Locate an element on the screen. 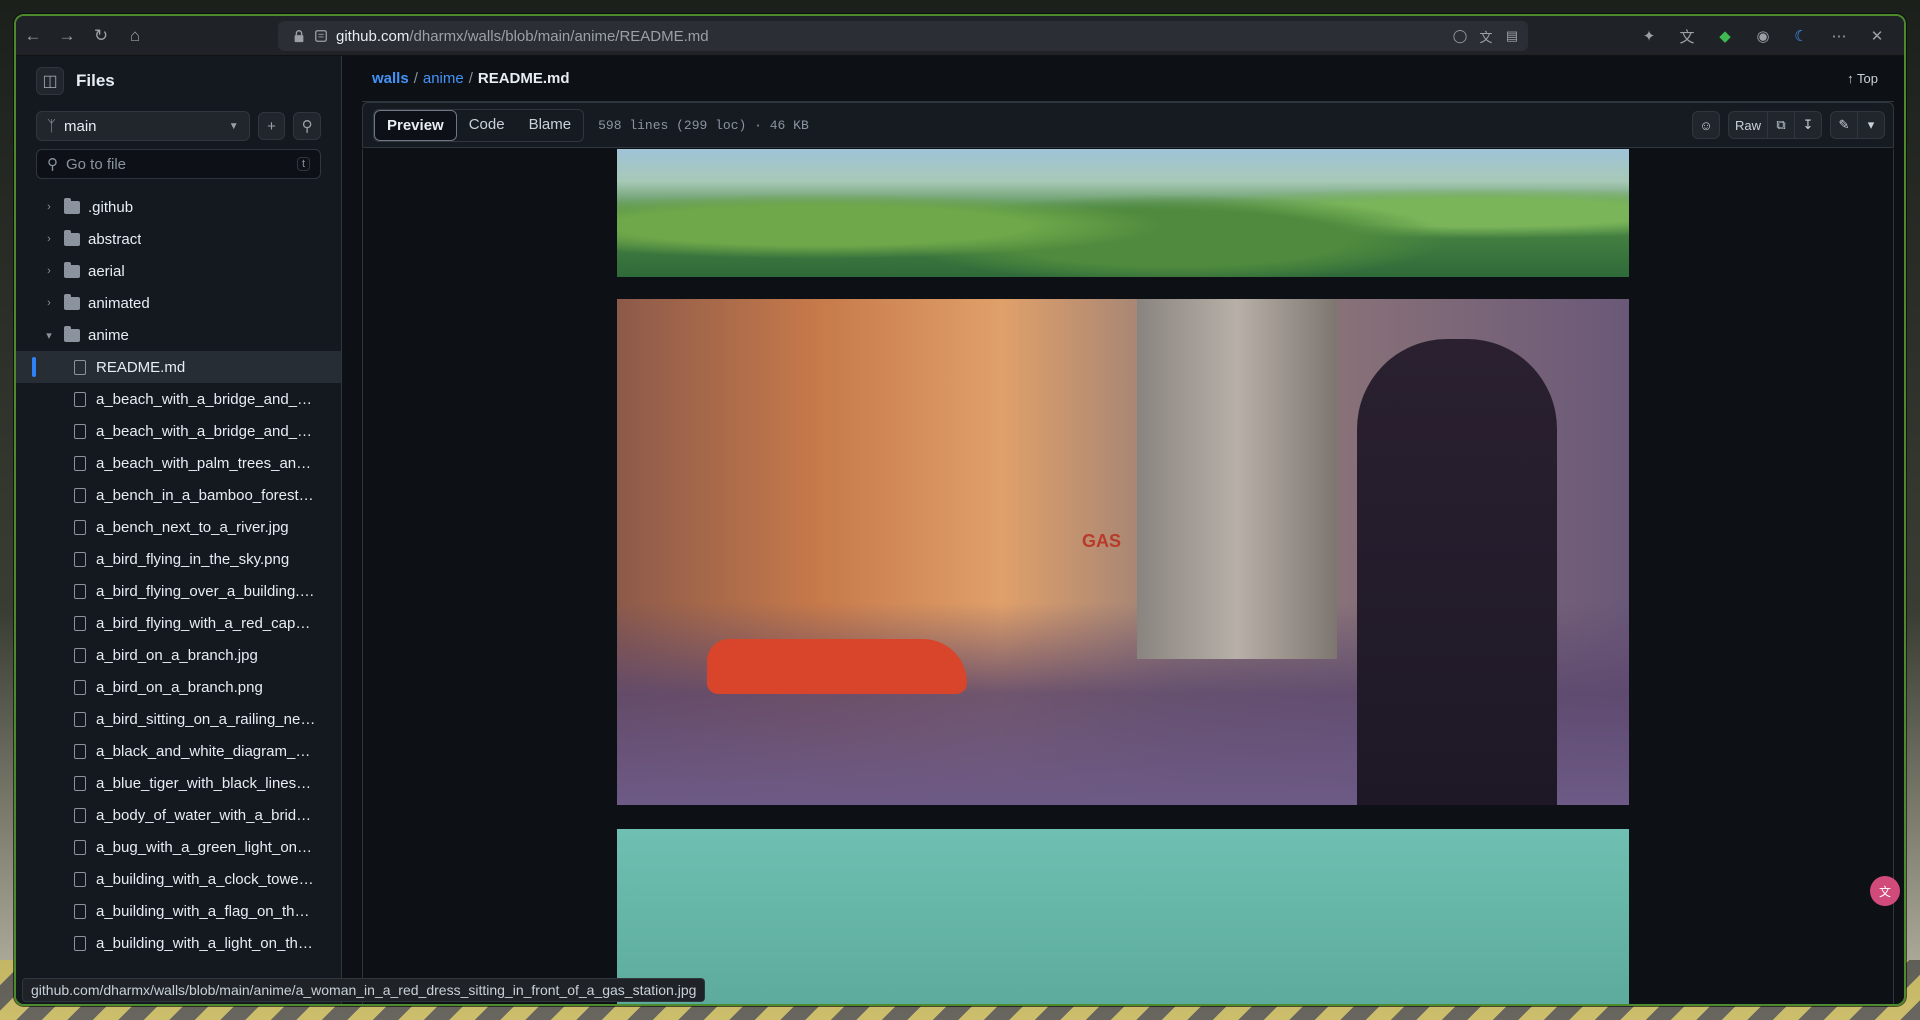 This screenshot has width=1920, height=1020. tree-file-label: README.md is located at coordinates (141, 367).